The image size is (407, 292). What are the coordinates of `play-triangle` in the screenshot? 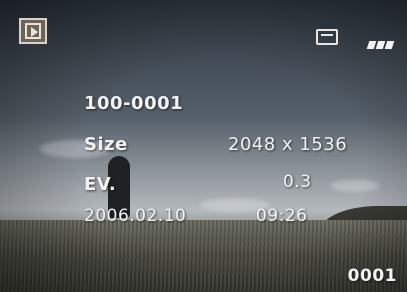 It's located at (34, 32).